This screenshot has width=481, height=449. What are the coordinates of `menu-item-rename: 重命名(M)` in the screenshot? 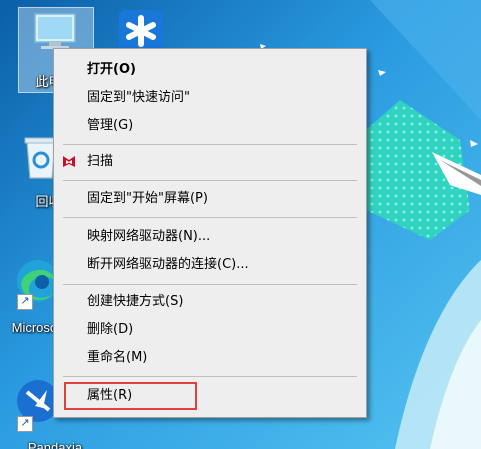 It's located at (210, 358).